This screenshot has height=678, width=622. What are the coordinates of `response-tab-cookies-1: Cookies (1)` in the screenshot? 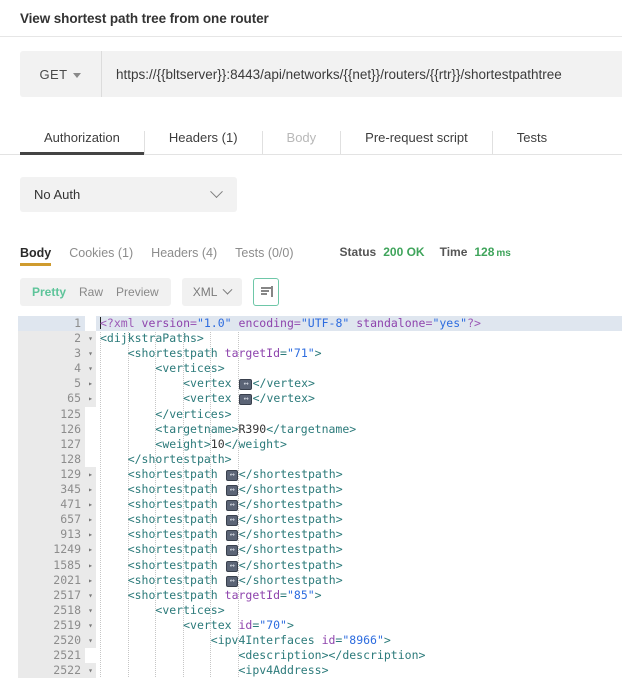 It's located at (101, 256).